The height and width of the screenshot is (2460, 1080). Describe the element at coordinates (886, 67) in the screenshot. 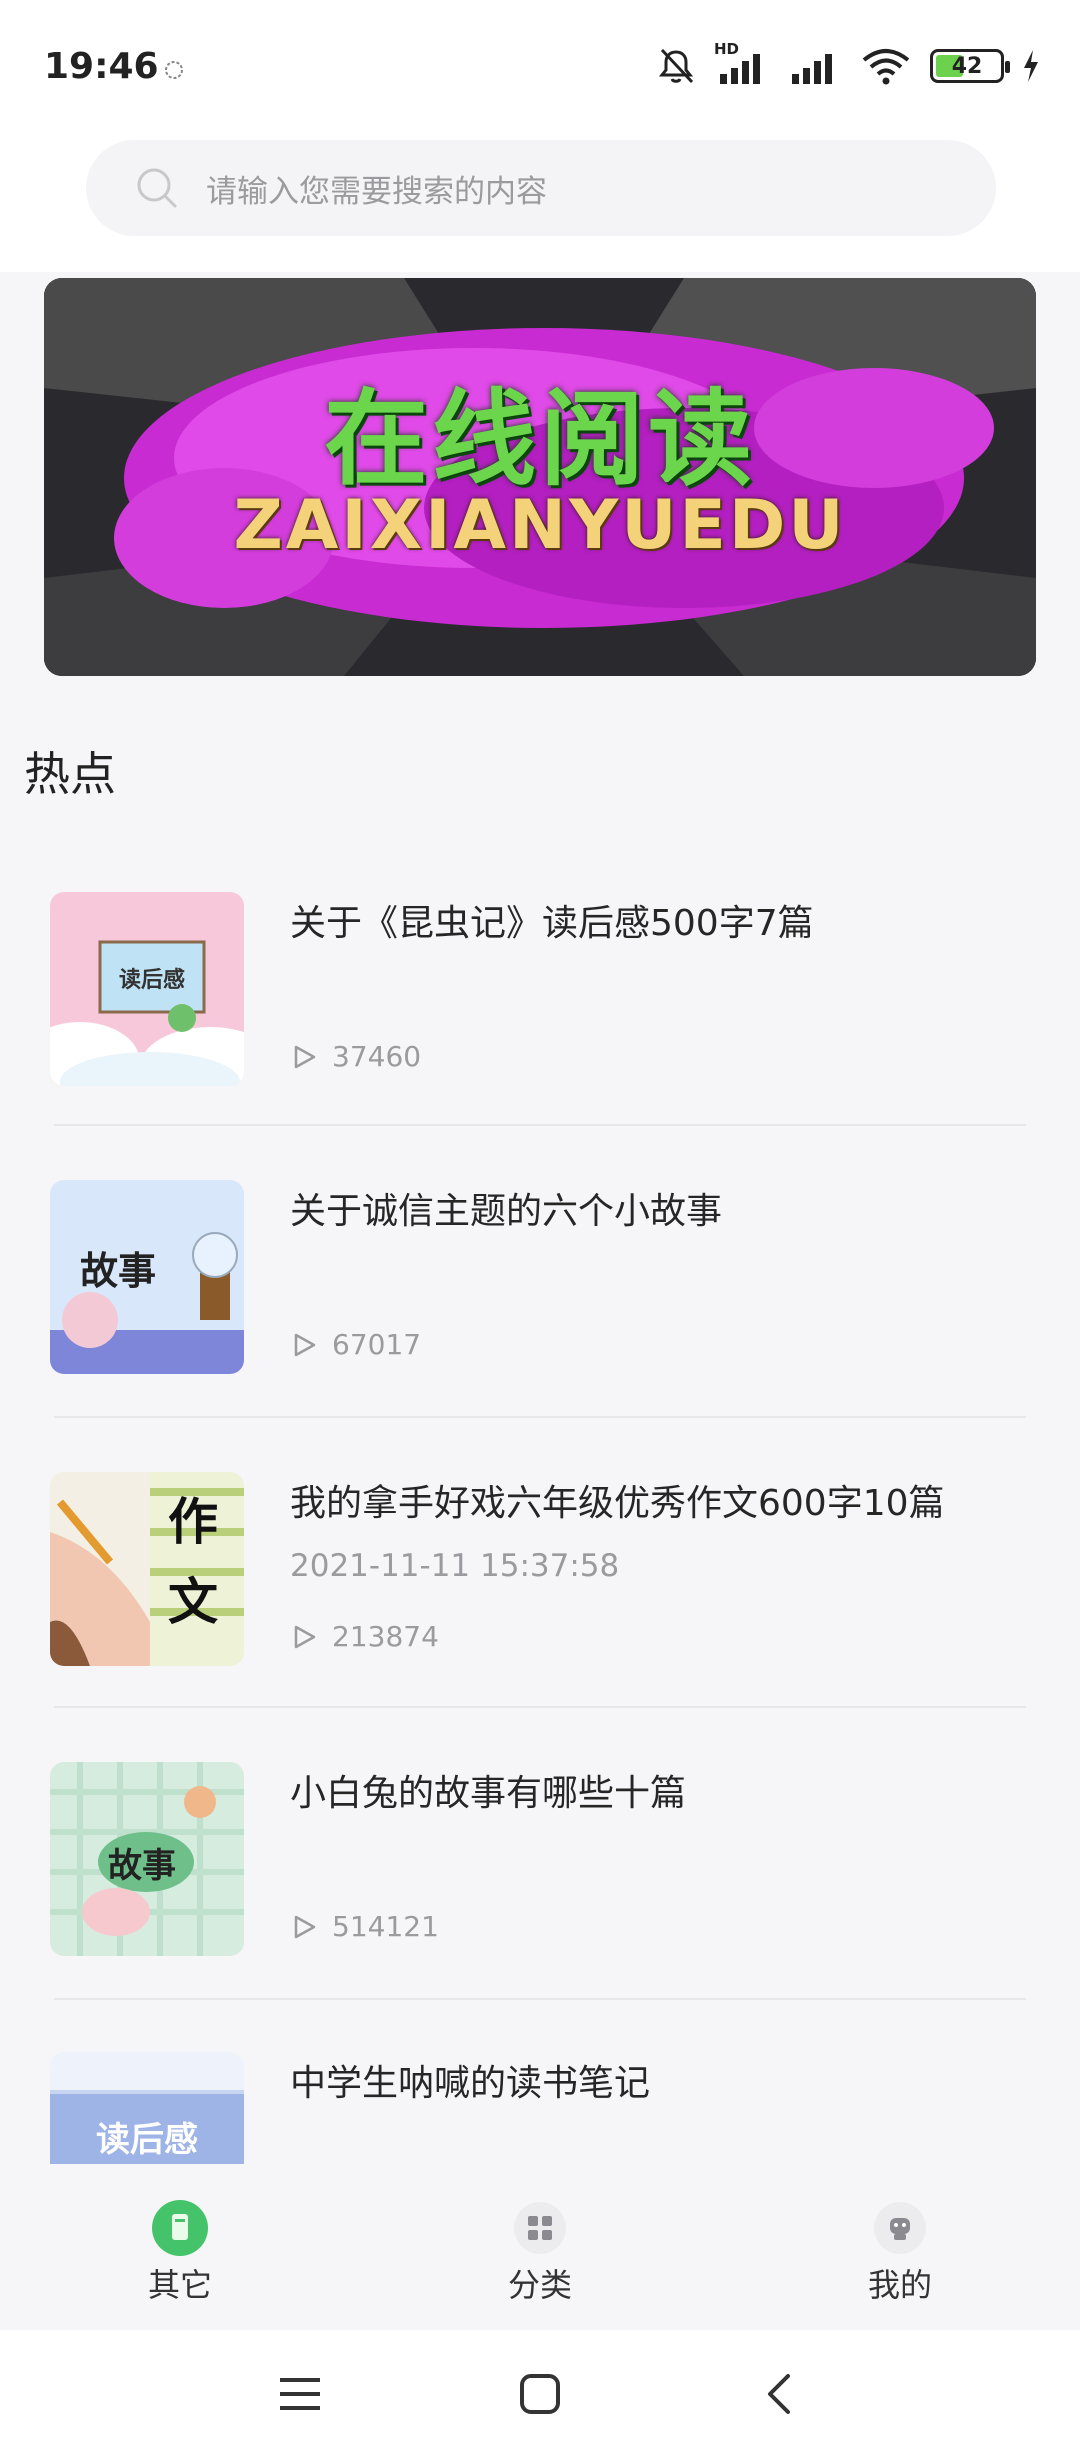

I see `wifi-icon` at that location.